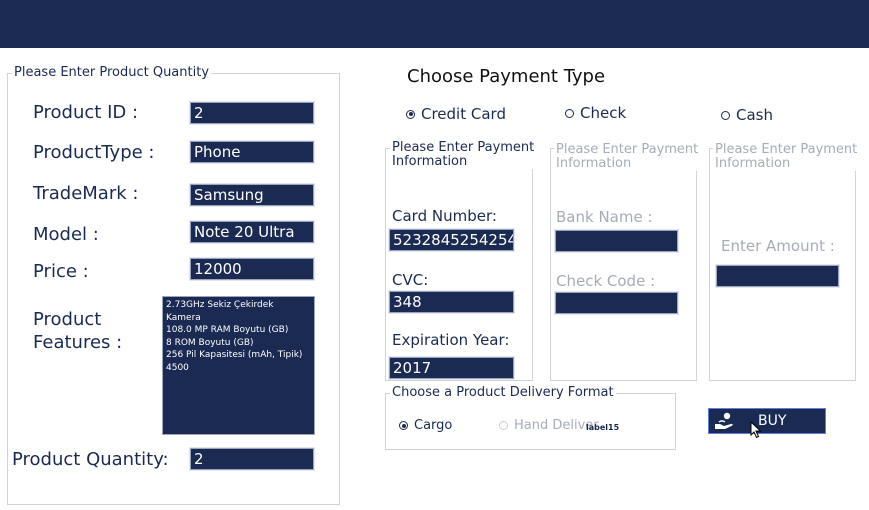 The width and height of the screenshot is (869, 510). I want to click on radio-credit-card-label: Credit Card, so click(463, 114).